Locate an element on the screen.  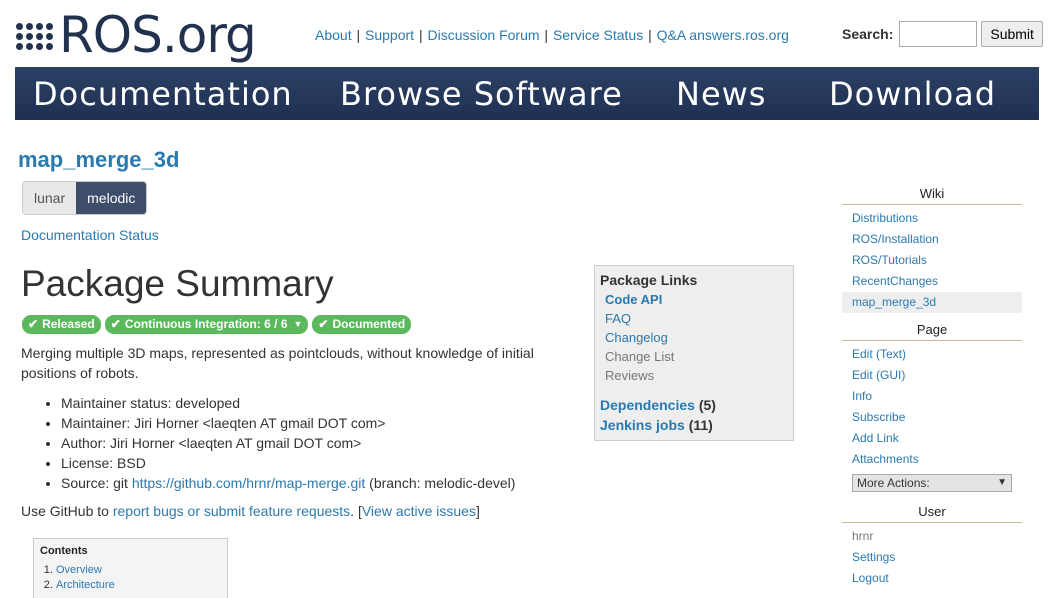
jenkins-count: (11) is located at coordinates (700, 425).